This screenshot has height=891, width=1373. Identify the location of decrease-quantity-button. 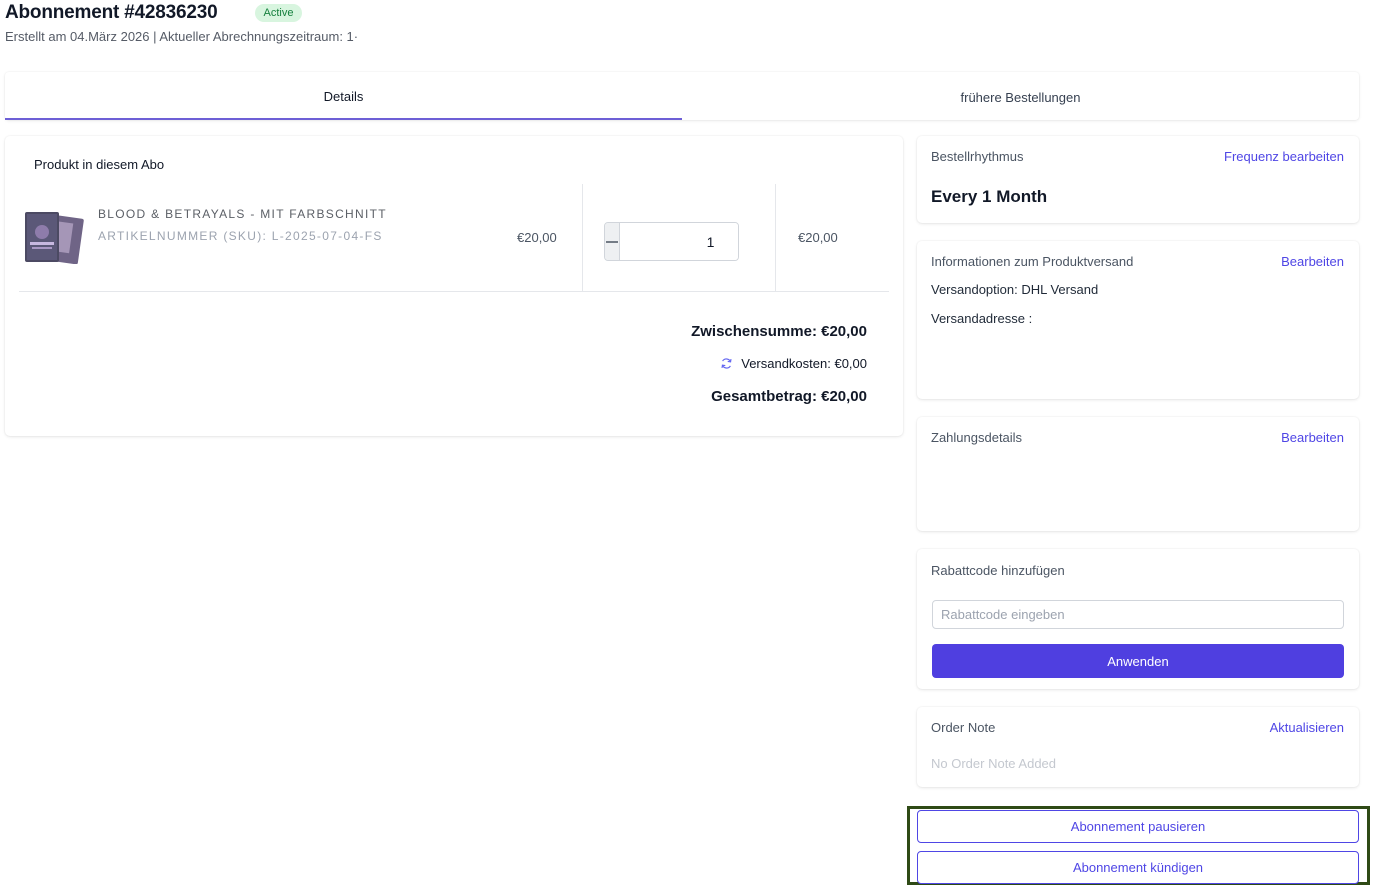
(612, 241).